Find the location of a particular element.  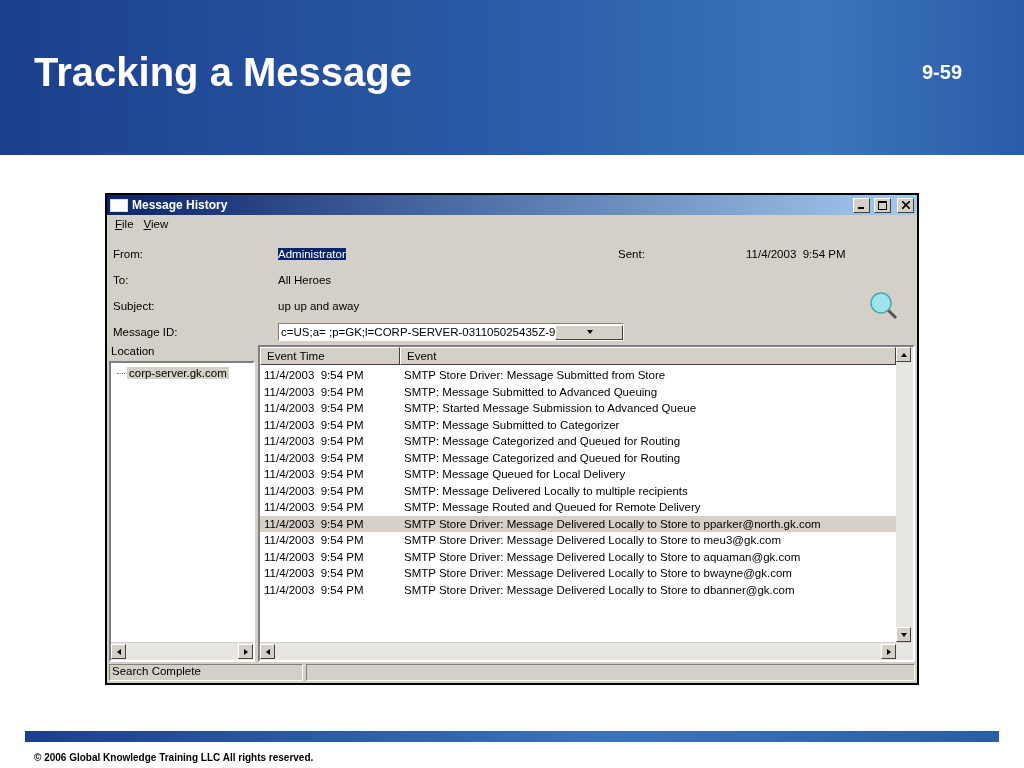

event-text: SMTP: Message Delivered Locally to multiple recipients is located at coordinates (545, 490).